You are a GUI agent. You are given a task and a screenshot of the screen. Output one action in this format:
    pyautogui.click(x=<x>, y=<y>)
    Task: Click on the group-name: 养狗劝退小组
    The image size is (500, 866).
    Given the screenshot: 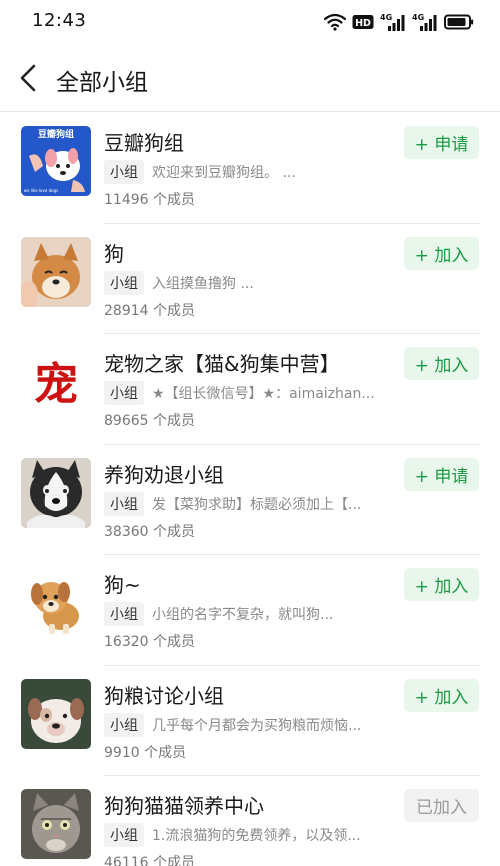 What is the action you would take?
    pyautogui.click(x=164, y=474)
    